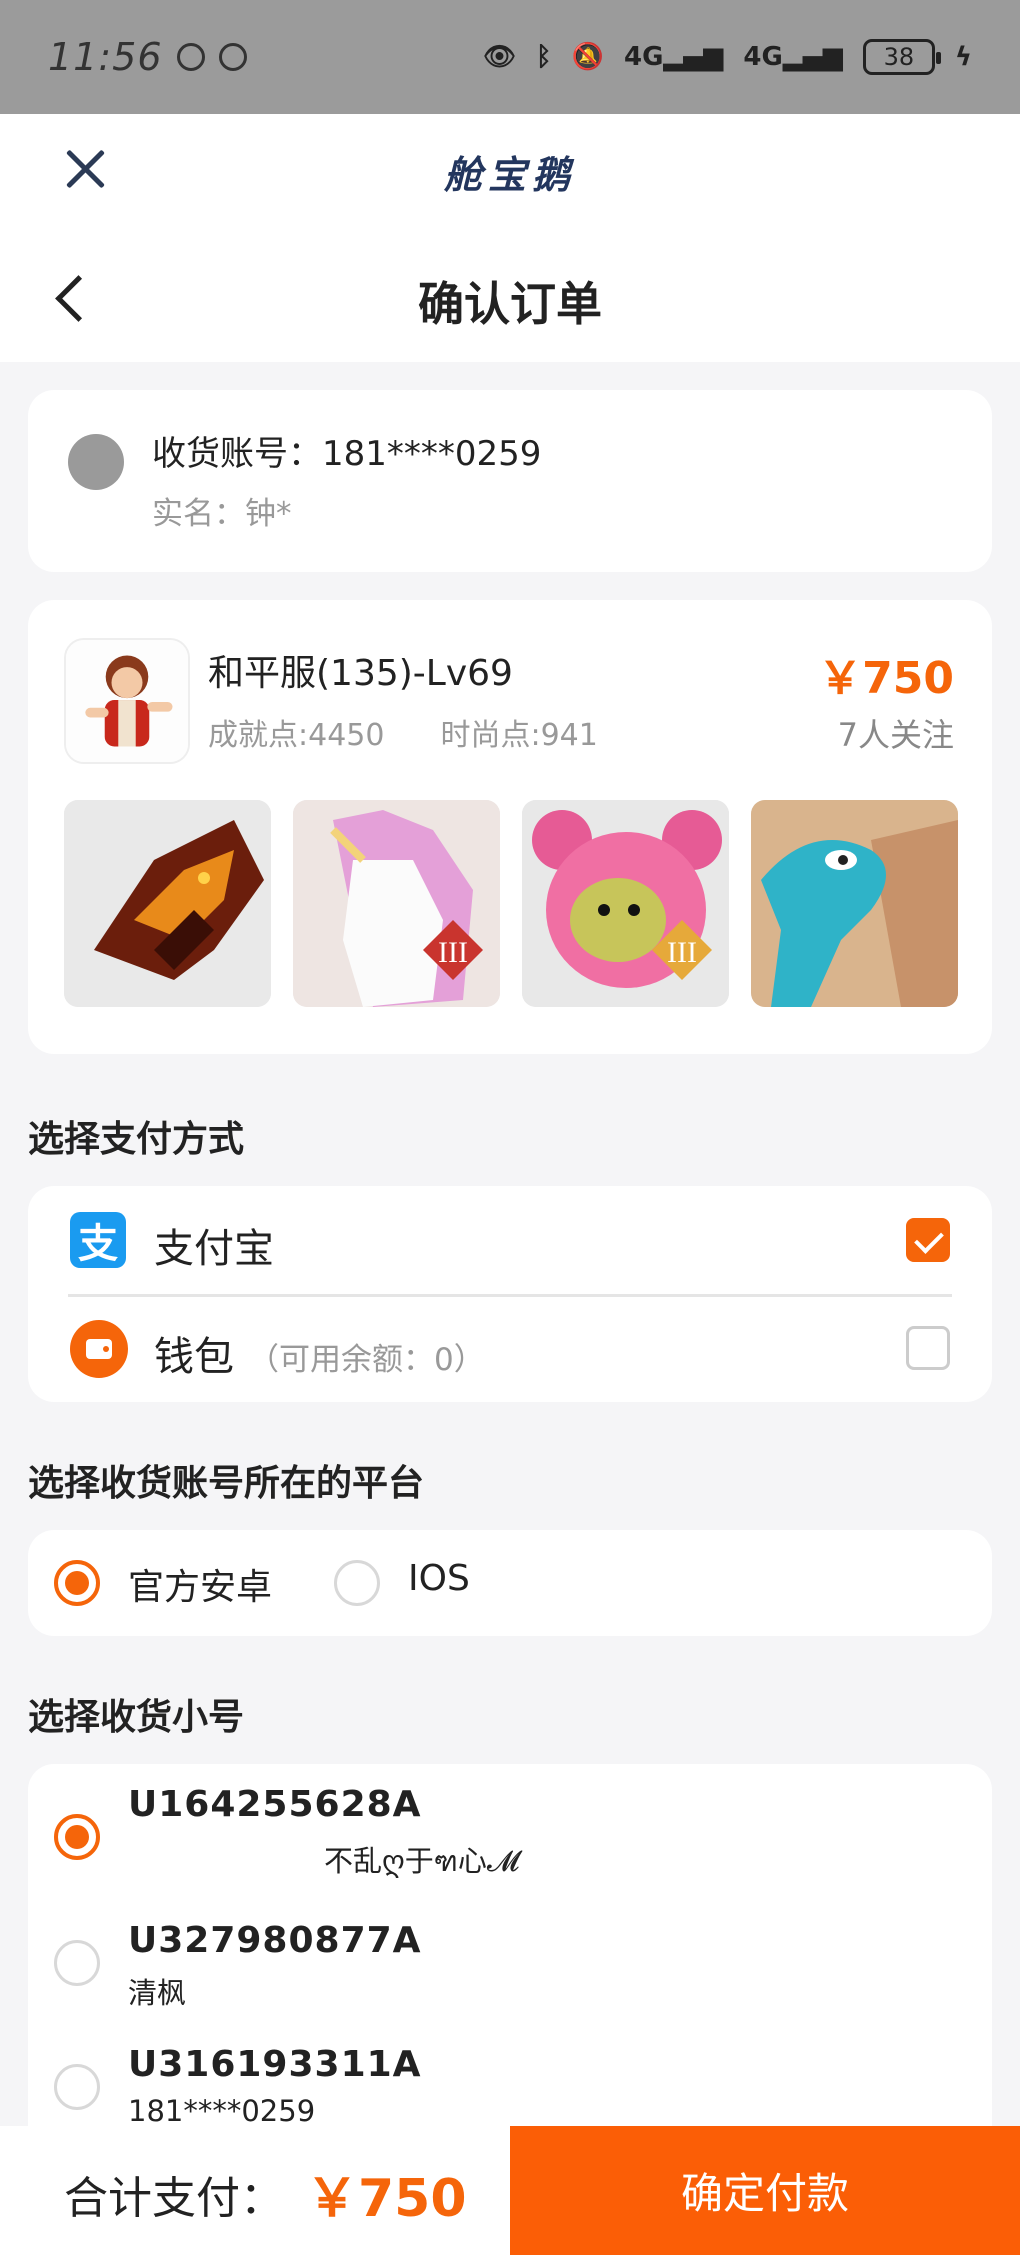 The width and height of the screenshot is (1020, 2255). I want to click on wallet-label-group: 钱包 （可用余额：0）, so click(319, 1353).